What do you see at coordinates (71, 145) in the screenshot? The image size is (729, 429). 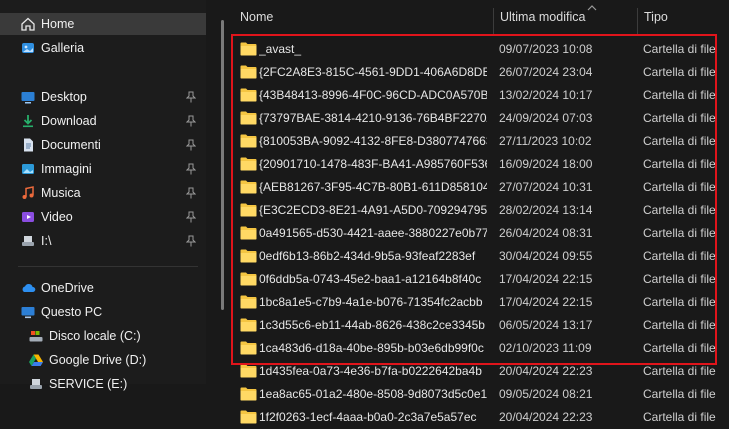 I see `sidebar-item-label: Documenti` at bounding box center [71, 145].